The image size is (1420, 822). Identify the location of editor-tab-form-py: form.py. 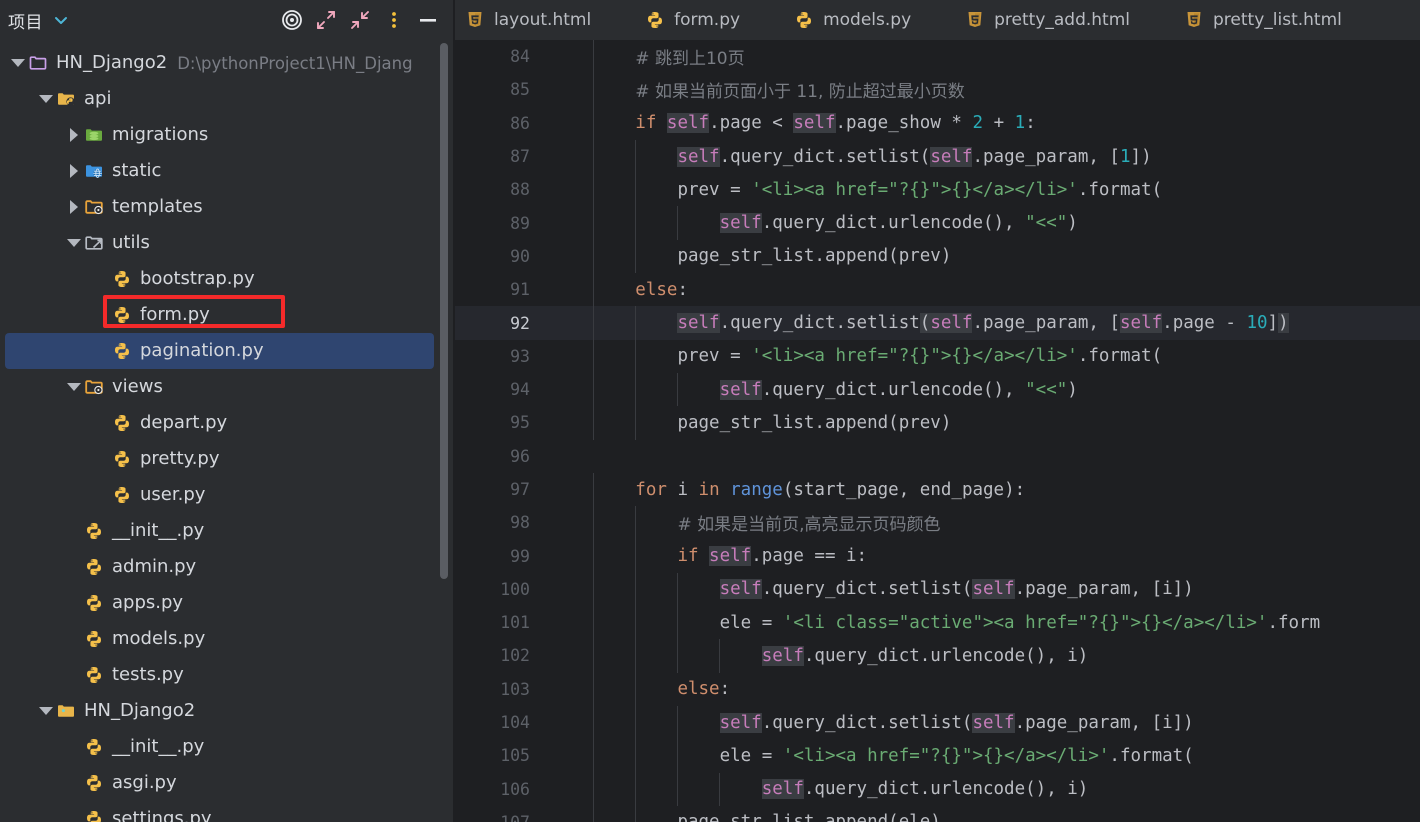
(696, 20).